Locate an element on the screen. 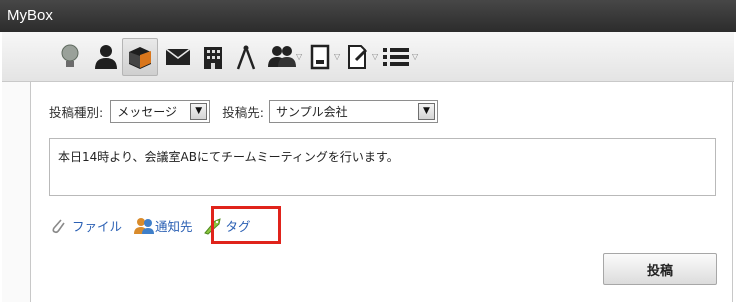 This screenshot has width=736, height=302. file-link: ファイル is located at coordinates (85, 225).